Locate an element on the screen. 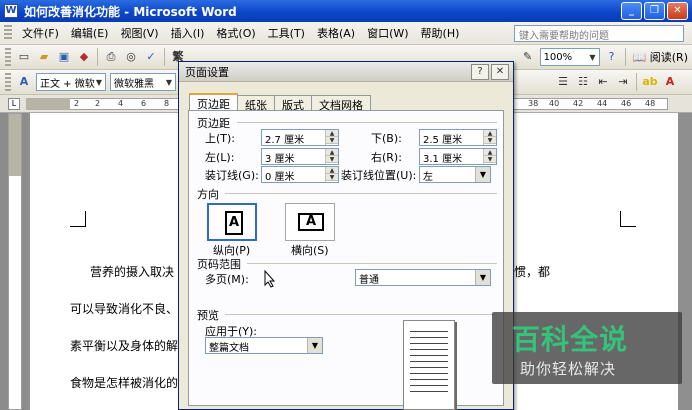 This screenshot has width=692, height=410. restore-button: ❐ is located at coordinates (654, 11).